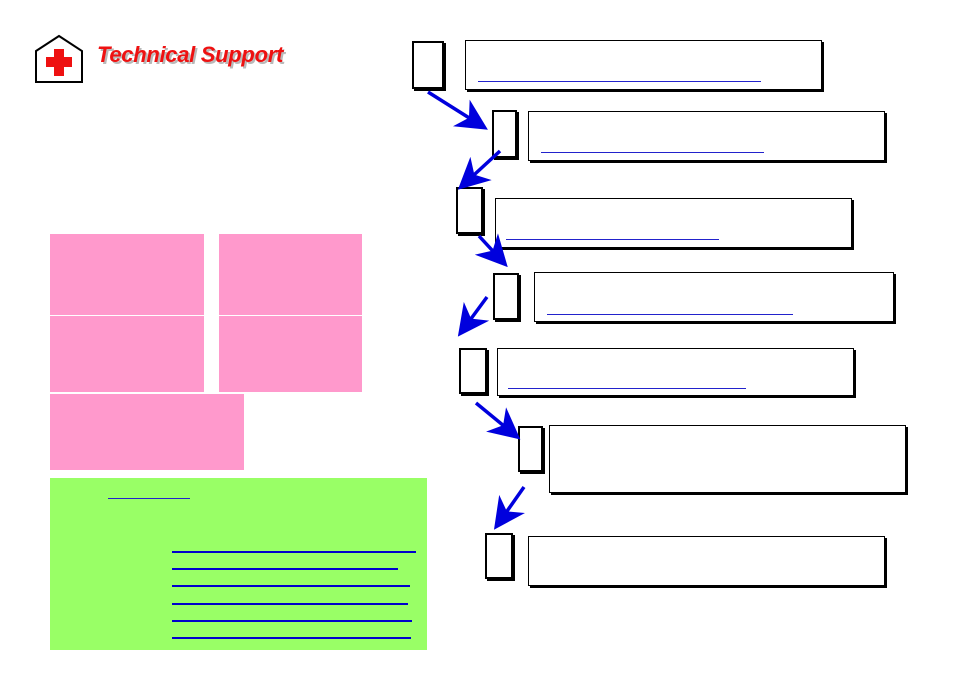 This screenshot has width=954, height=676. I want to click on house-icon-svg, so click(59, 58).